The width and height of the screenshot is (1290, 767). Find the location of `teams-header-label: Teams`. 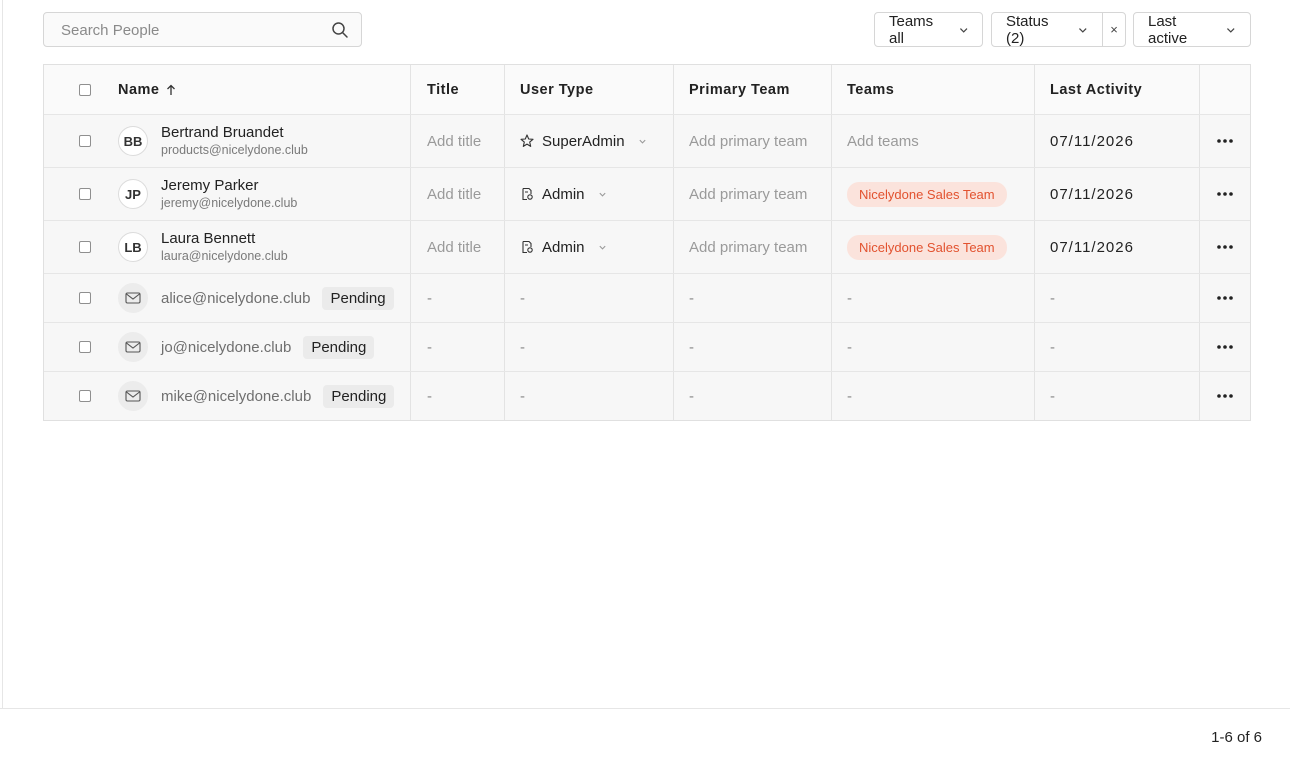

teams-header-label: Teams is located at coordinates (871, 89).